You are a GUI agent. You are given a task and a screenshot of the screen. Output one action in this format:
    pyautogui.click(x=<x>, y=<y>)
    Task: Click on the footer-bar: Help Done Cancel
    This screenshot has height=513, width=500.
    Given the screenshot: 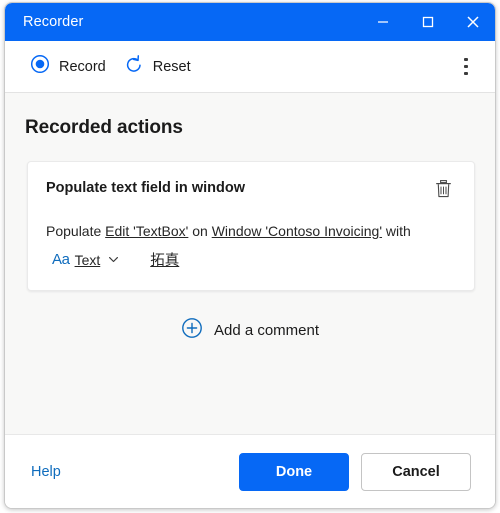 What is the action you would take?
    pyautogui.click(x=250, y=471)
    